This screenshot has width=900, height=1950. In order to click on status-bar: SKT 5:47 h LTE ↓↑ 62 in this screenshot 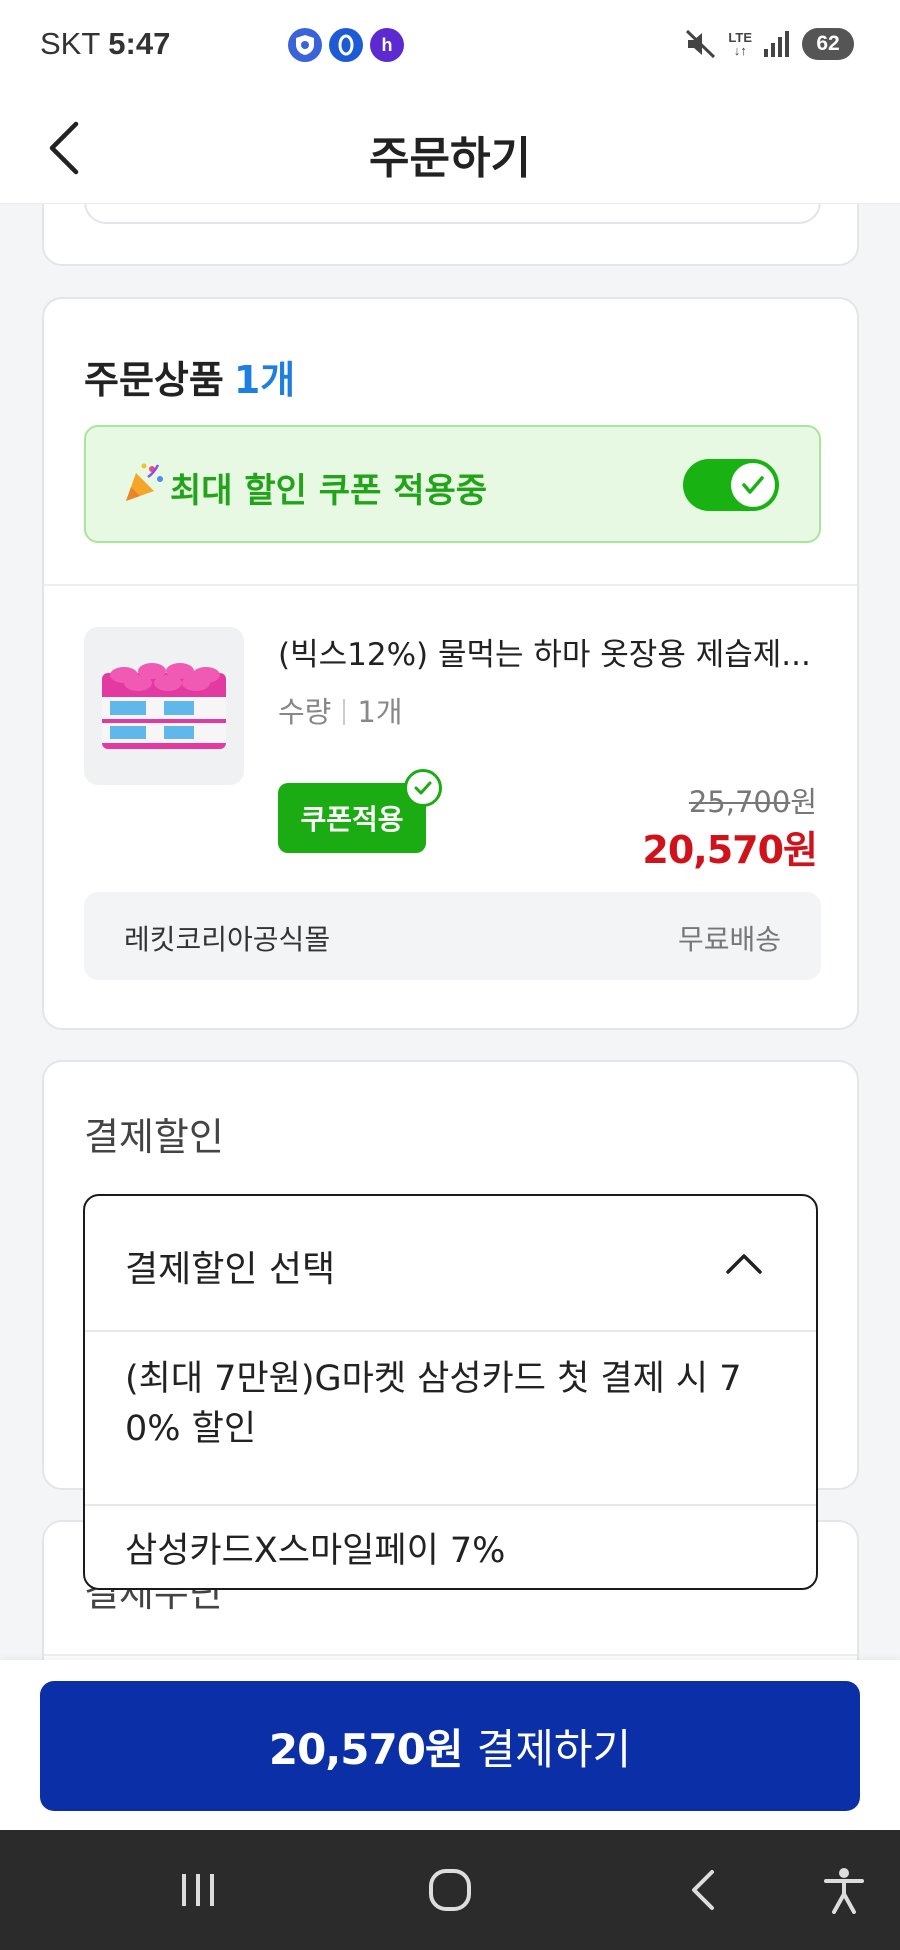, I will do `click(450, 46)`.